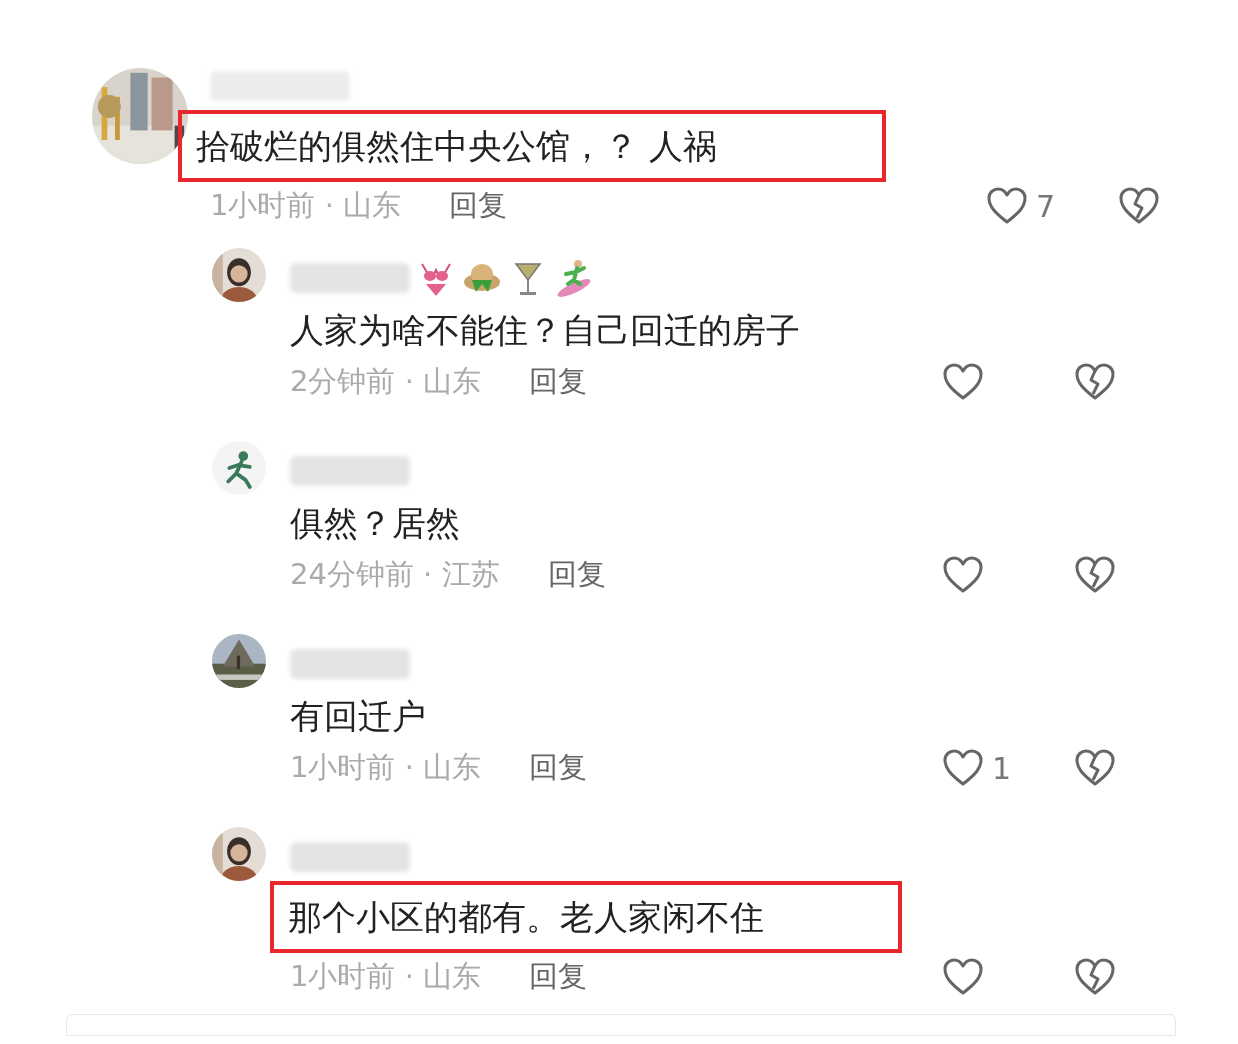  I want to click on comment-text: 拾破烂的俱然住中央公馆，？ 人祸, so click(532, 146).